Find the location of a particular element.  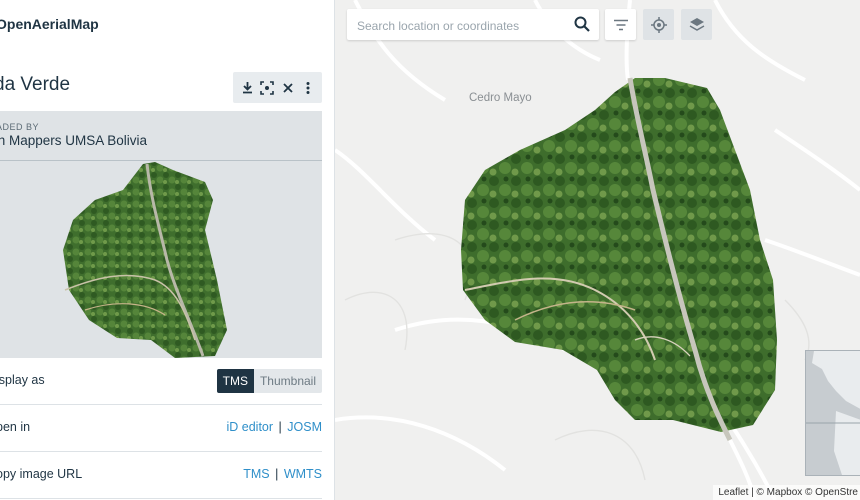

filter-icon is located at coordinates (620, 24).